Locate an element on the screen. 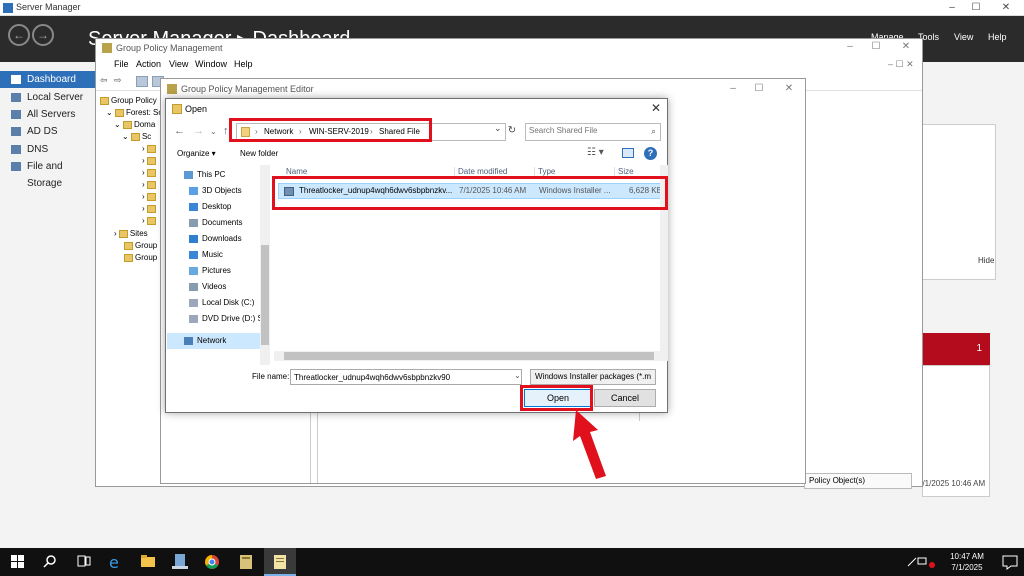 The image size is (1024, 576). search-box: ⌕ is located at coordinates (593, 132).